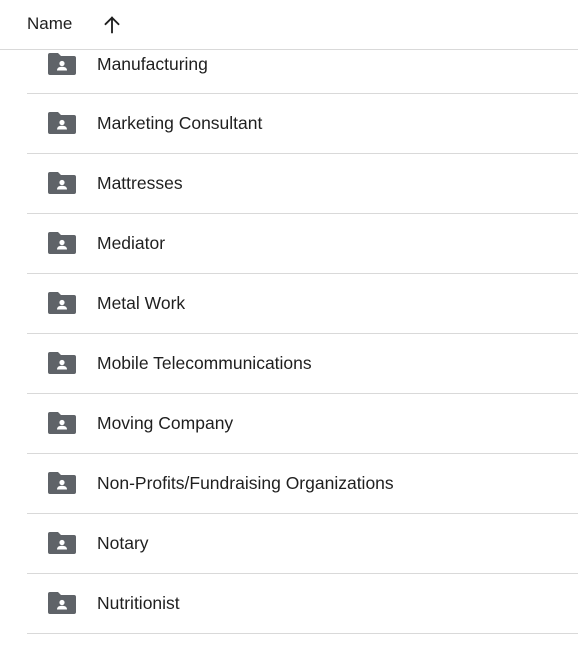 This screenshot has height=647, width=578. Describe the element at coordinates (302, 184) in the screenshot. I see `list-item: Mattresses` at that location.